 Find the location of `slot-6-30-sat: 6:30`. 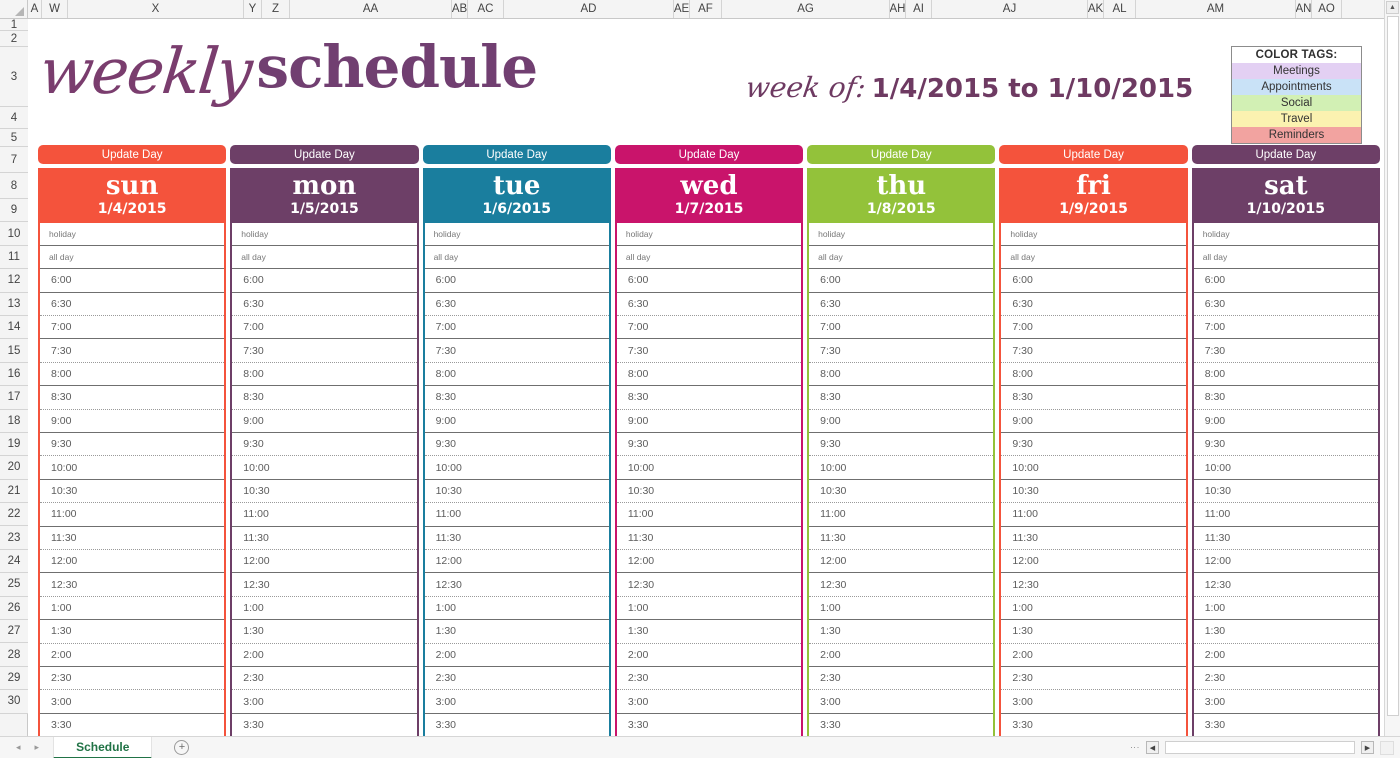

slot-6-30-sat: 6:30 is located at coordinates (1285, 305).